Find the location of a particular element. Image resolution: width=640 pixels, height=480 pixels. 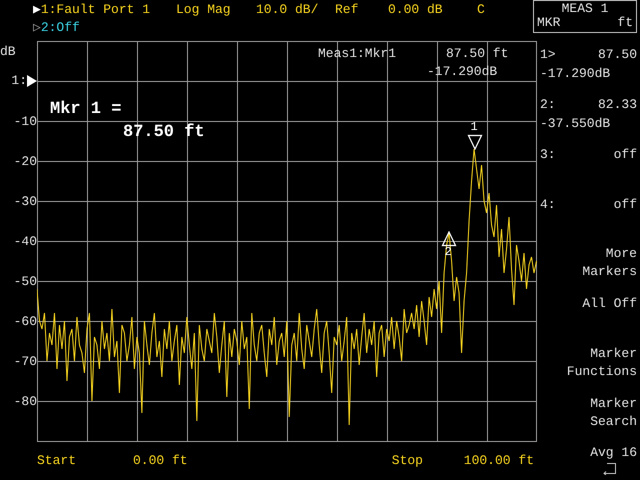

y-axis-label: -40 is located at coordinates (25, 242).